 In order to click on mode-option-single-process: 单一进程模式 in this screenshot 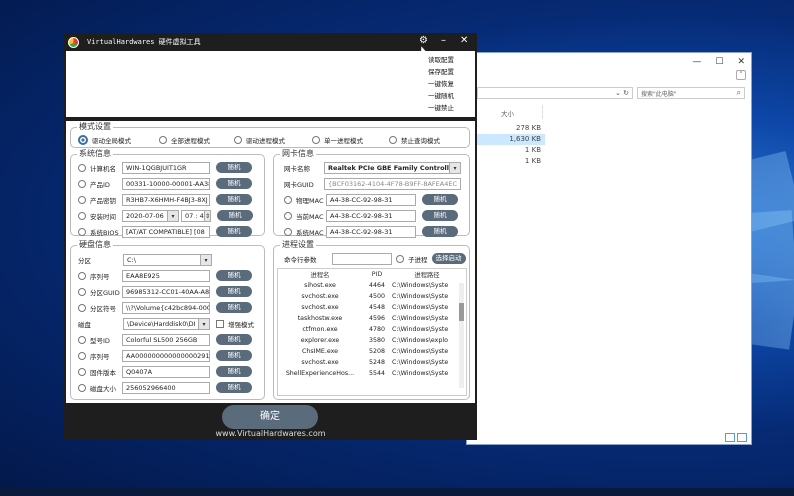, I will do `click(337, 139)`.